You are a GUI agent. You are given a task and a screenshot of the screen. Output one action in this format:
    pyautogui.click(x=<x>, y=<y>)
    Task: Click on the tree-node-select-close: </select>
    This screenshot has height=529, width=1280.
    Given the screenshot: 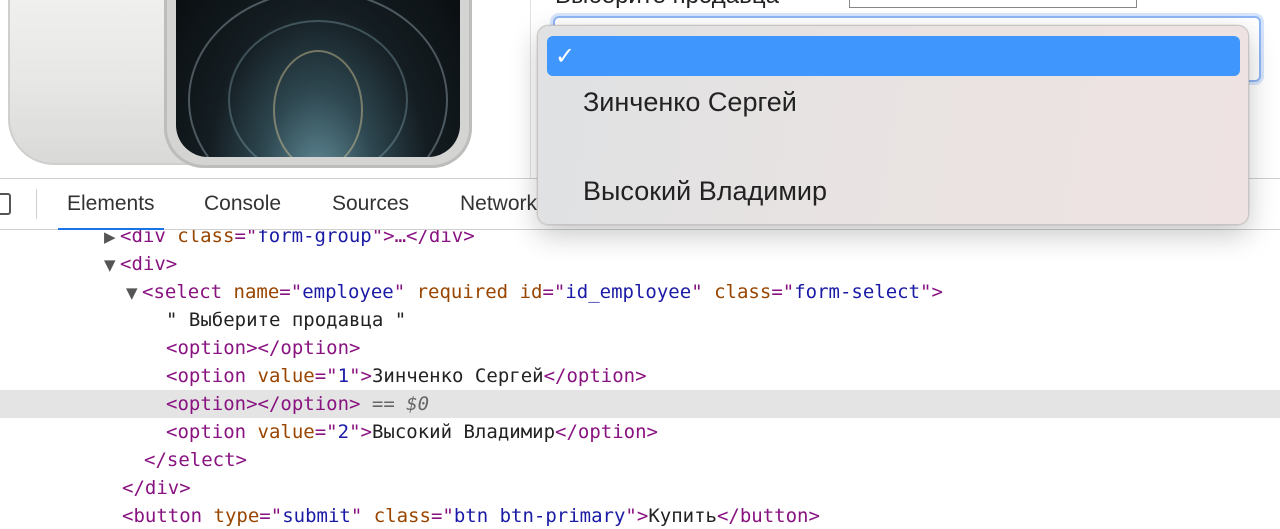 What is the action you would take?
    pyautogui.click(x=640, y=460)
    